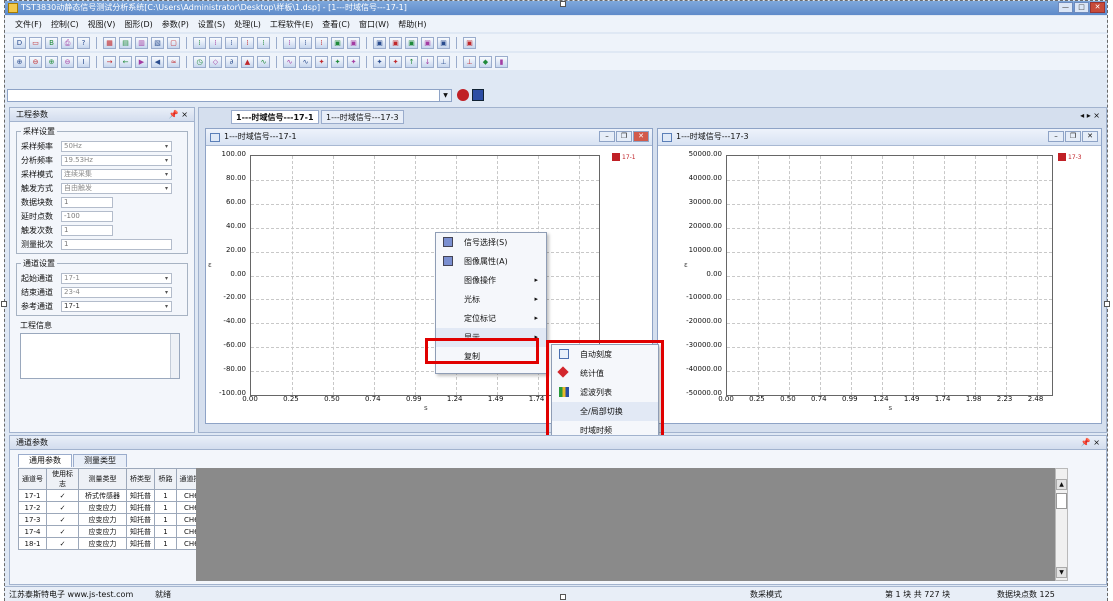  I want to click on toolbar1-tool-icon: B, so click(51, 42).